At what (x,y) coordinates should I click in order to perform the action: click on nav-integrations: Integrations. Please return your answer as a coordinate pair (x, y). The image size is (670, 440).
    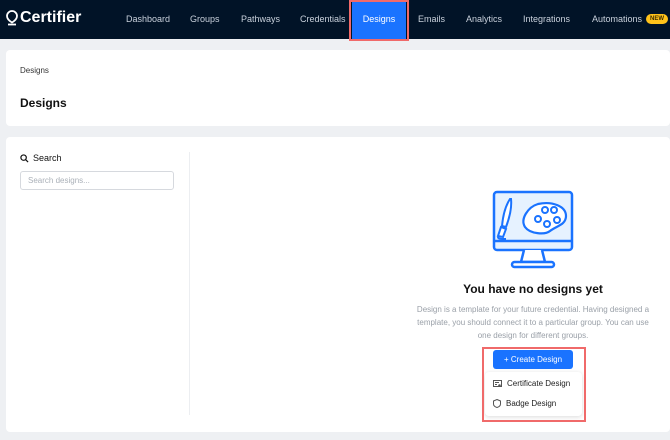
    Looking at the image, I should click on (546, 19).